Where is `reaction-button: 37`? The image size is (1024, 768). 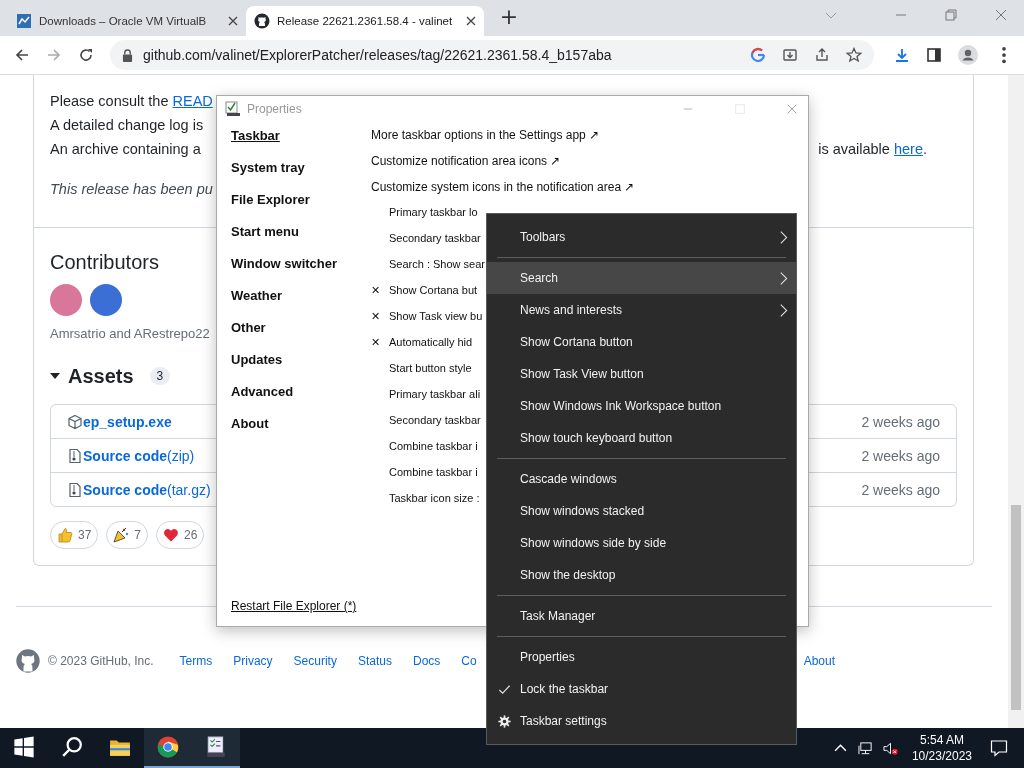
reaction-button: 37 is located at coordinates (74, 535).